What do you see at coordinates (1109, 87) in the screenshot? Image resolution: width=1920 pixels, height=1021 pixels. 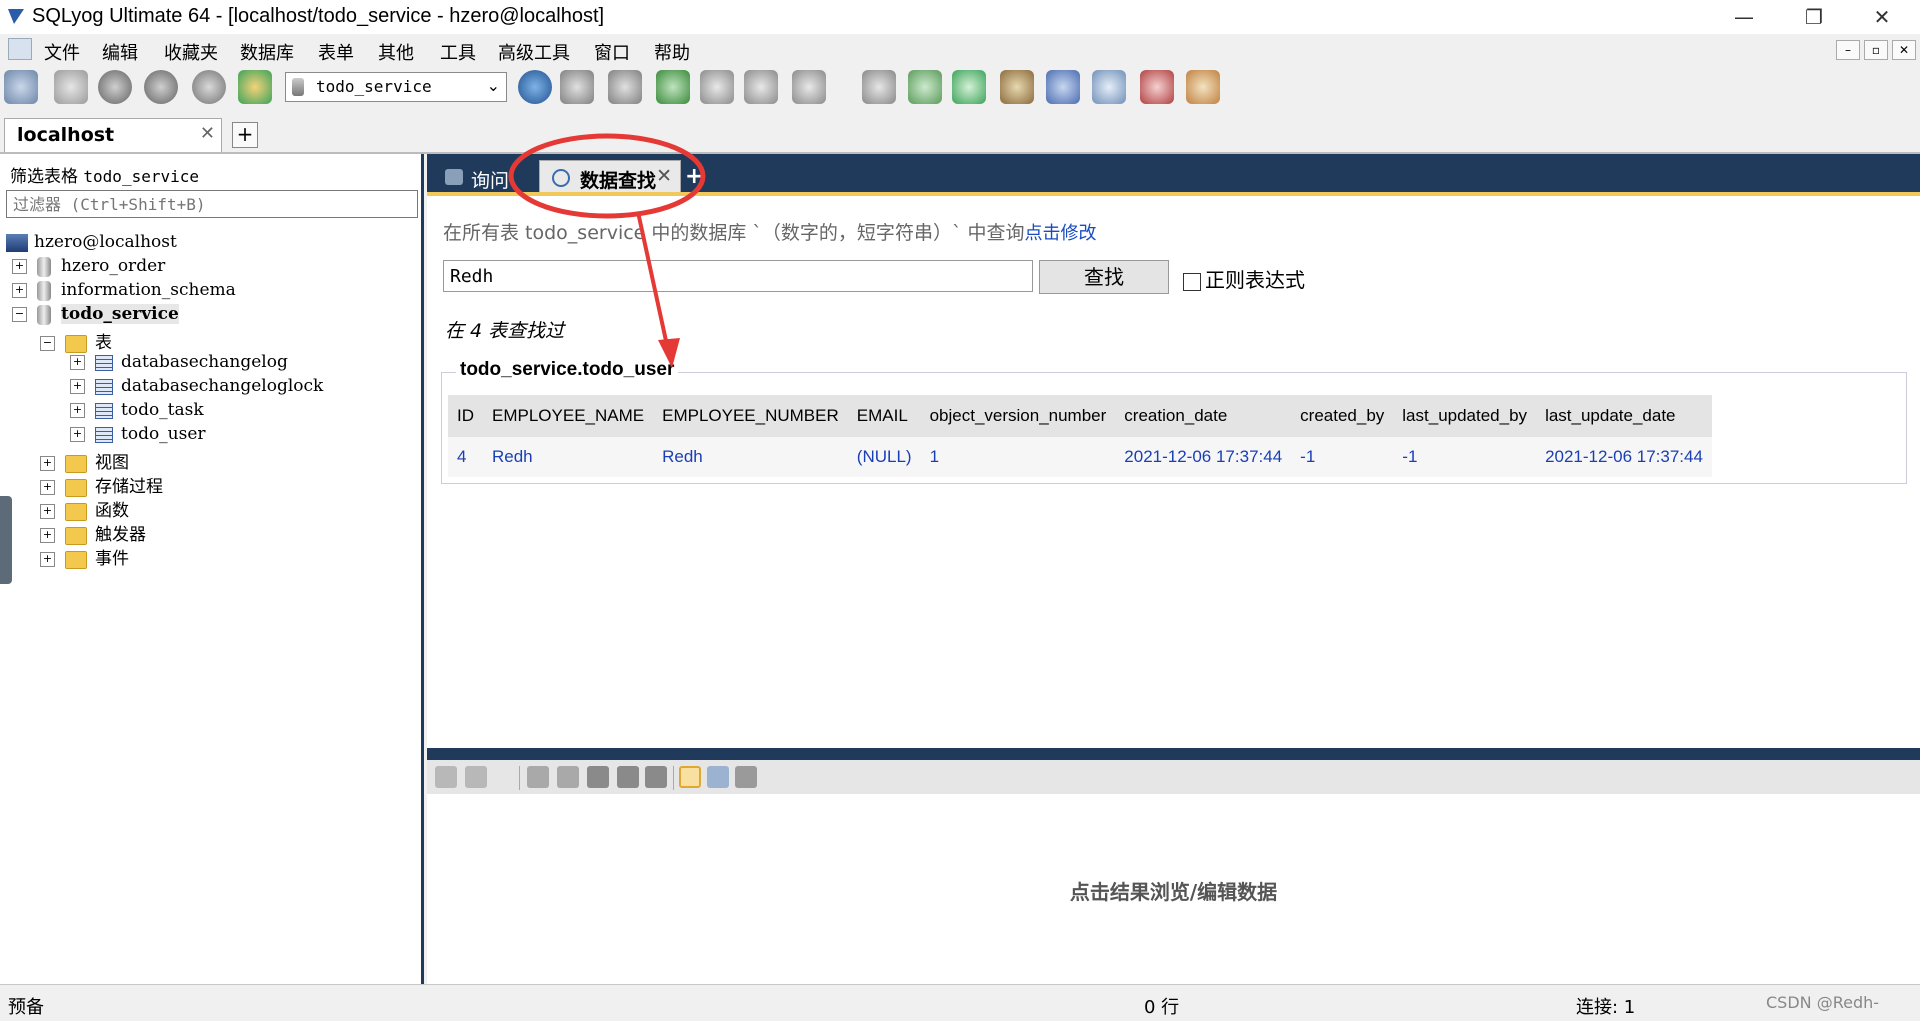 I see `monitor-icon` at bounding box center [1109, 87].